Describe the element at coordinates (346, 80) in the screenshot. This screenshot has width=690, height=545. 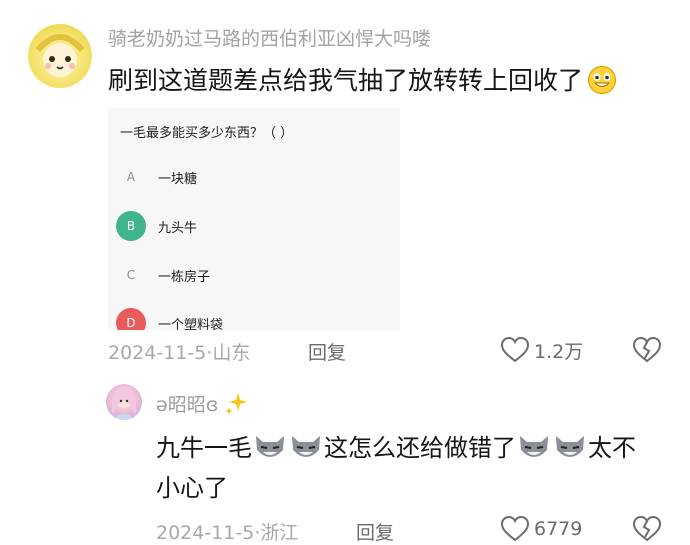
I see `comment-text-body: 刷到这道题差点给我气抽了放转转上回收了` at that location.